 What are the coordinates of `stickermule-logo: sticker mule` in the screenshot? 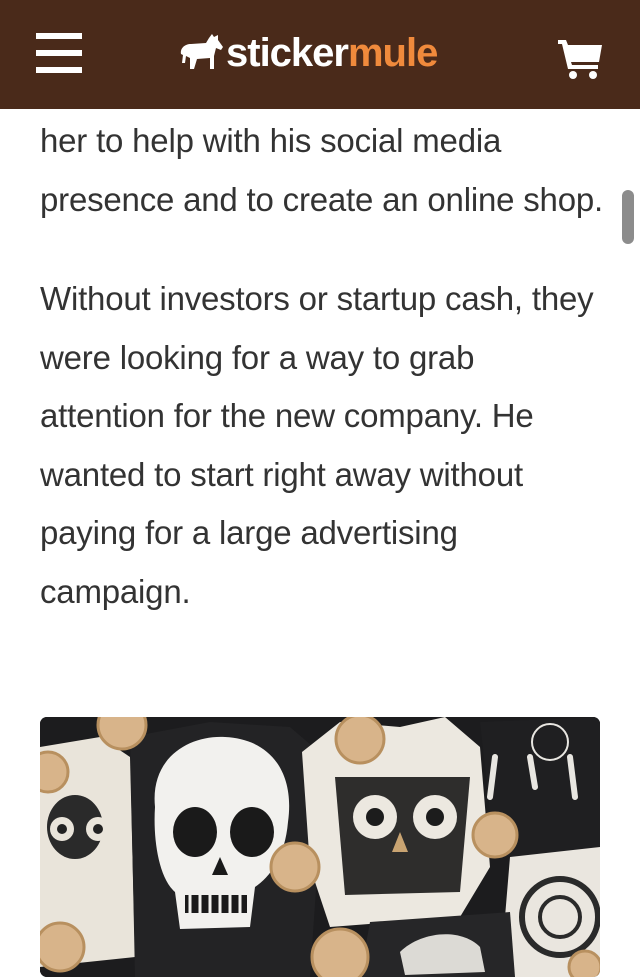 It's located at (308, 53).